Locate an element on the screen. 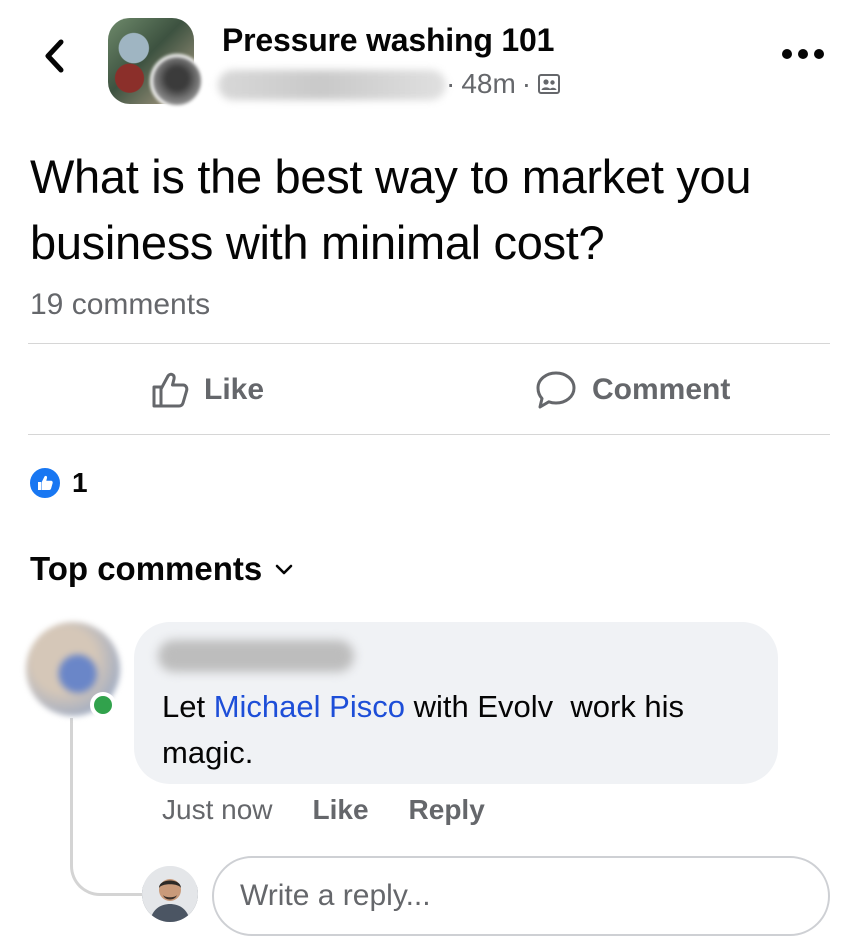 This screenshot has width=844, height=950. chevron-left-icon is located at coordinates (54, 56).